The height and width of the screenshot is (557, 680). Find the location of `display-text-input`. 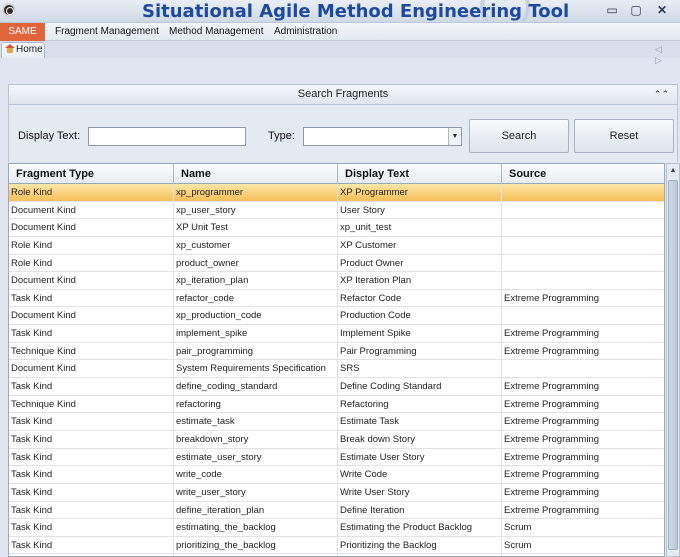

display-text-input is located at coordinates (167, 136).